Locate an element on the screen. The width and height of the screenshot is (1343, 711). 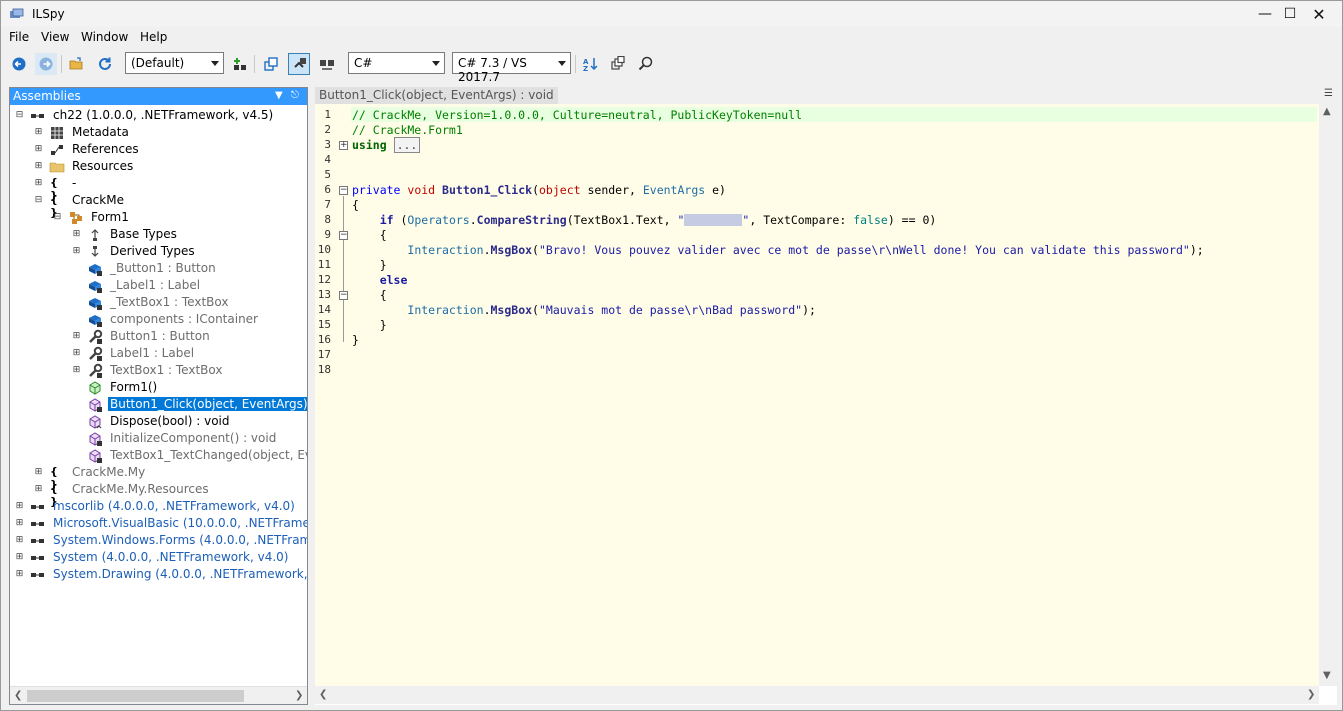
assembly-list-value: (Default) is located at coordinates (158, 63).